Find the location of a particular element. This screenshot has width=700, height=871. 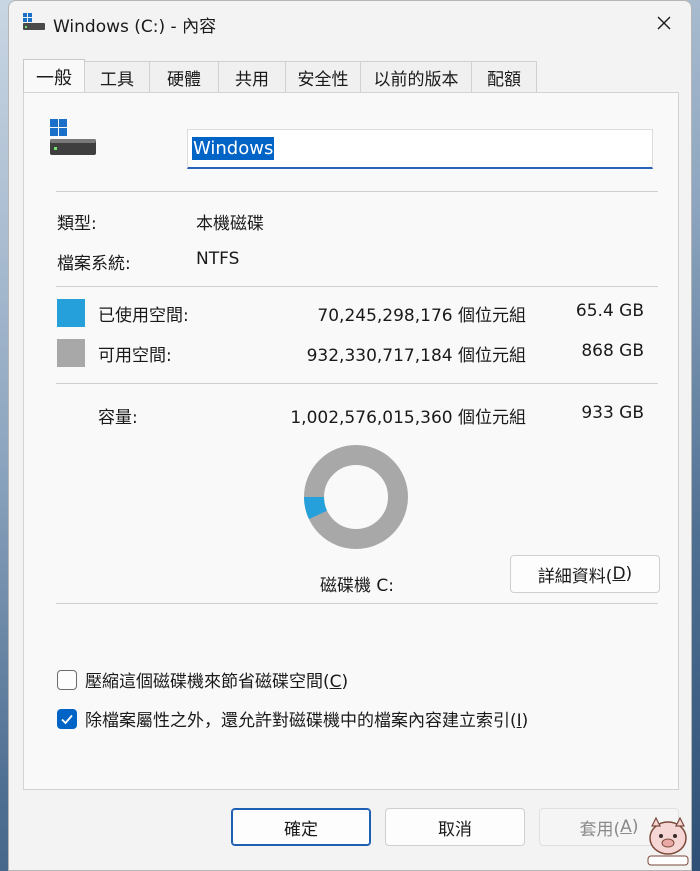

tab-general: 一般 is located at coordinates (54, 76).